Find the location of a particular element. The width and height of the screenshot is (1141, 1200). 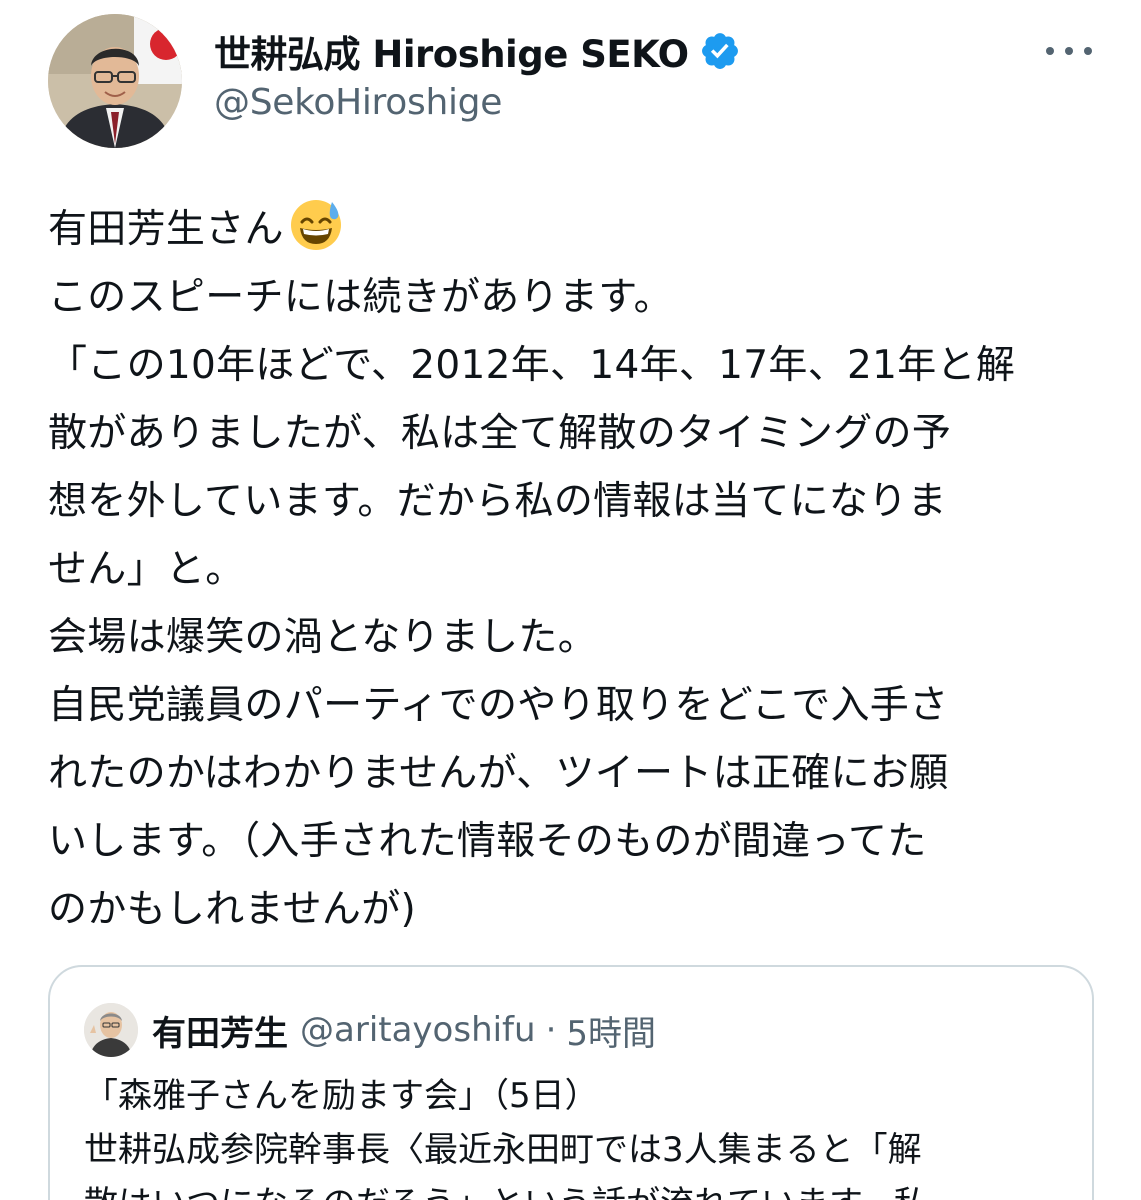

author-name: 世耕弘成 Hiroshige SEKO is located at coordinates (451, 51).